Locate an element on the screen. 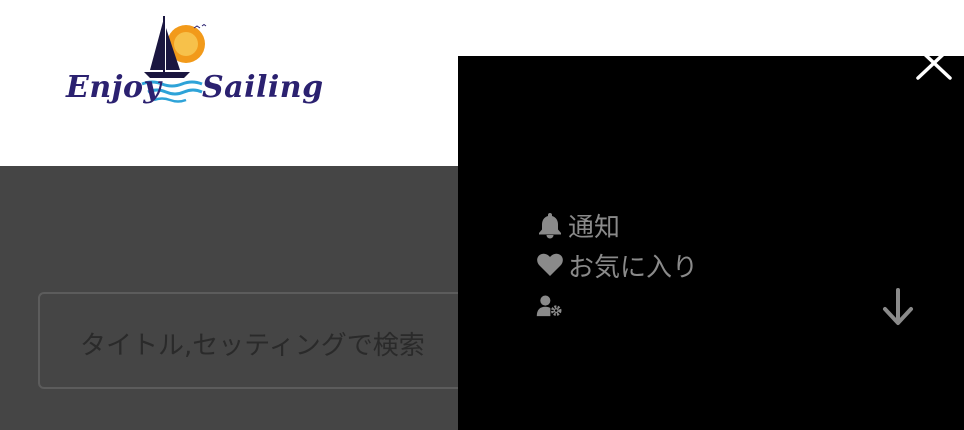  bell-icon is located at coordinates (550, 225).